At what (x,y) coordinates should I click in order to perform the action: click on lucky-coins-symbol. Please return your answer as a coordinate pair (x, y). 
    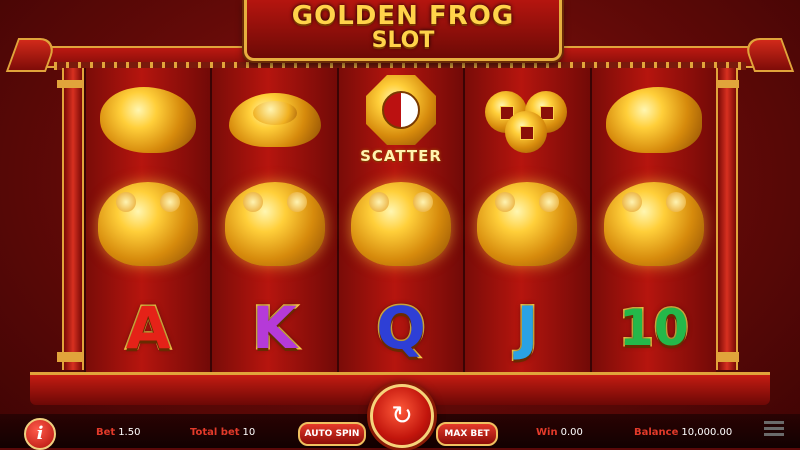
    Looking at the image, I should click on (527, 120).